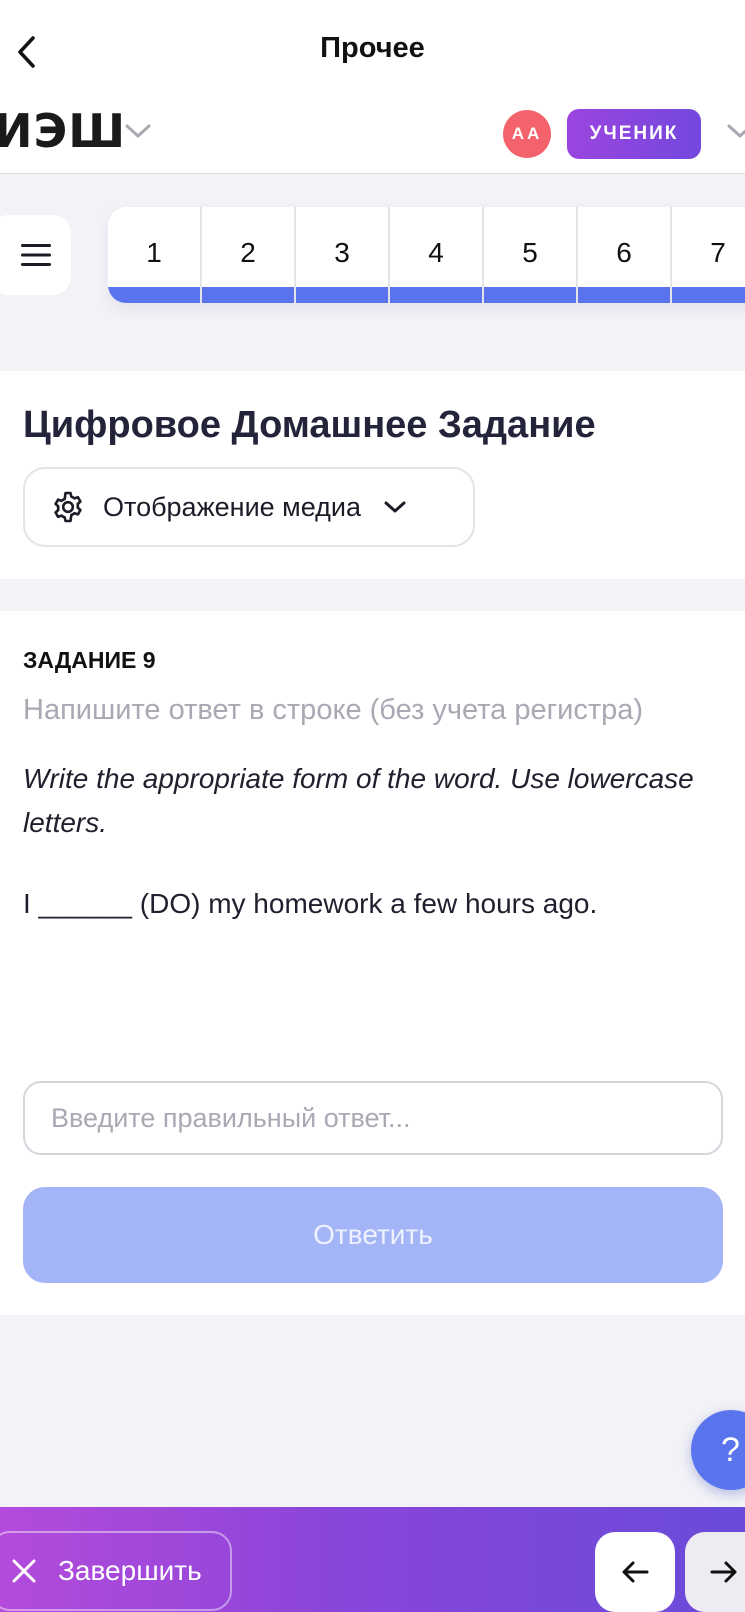 This screenshot has height=1612, width=745. Describe the element at coordinates (373, 1235) in the screenshot. I see `submit-answer-button: Ответить` at that location.